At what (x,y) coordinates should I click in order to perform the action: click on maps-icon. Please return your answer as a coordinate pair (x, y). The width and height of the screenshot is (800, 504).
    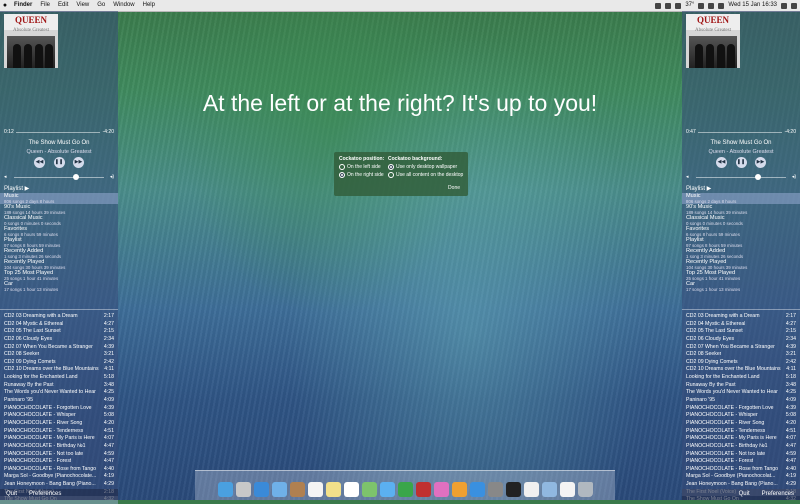
    Looking at the image, I should click on (369, 489).